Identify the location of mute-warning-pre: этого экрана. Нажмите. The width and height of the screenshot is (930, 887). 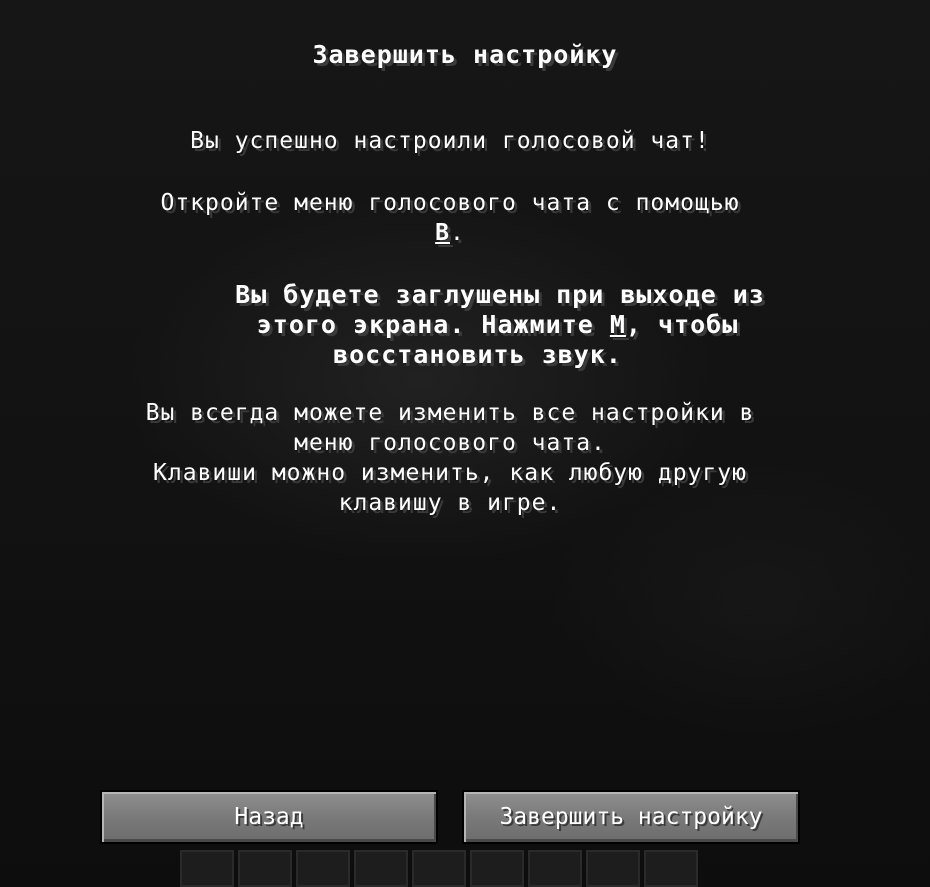
(433, 324).